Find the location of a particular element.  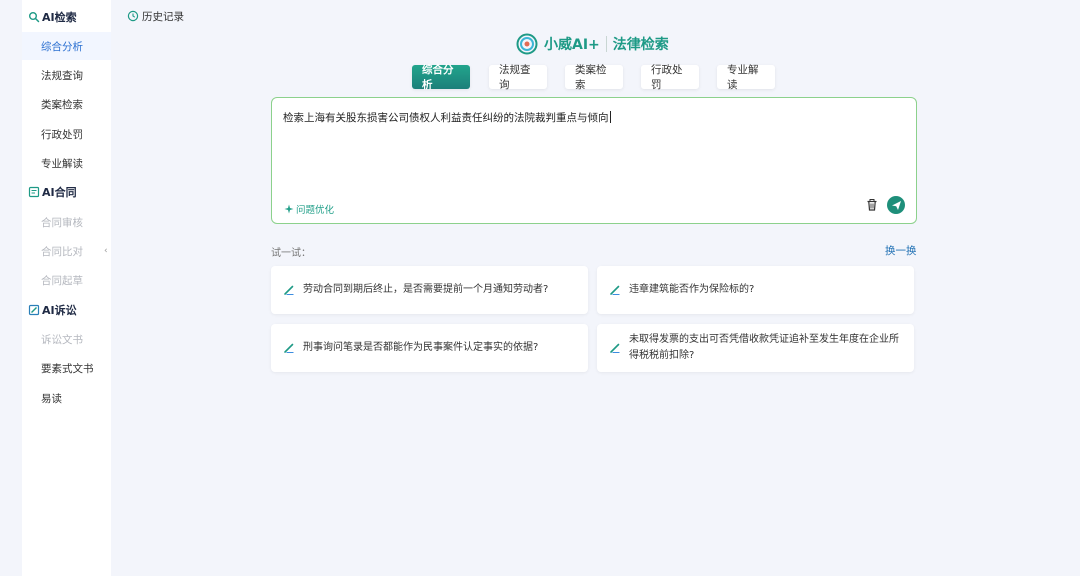

tab-professional-interpretation: 专业解读 is located at coordinates (746, 77).